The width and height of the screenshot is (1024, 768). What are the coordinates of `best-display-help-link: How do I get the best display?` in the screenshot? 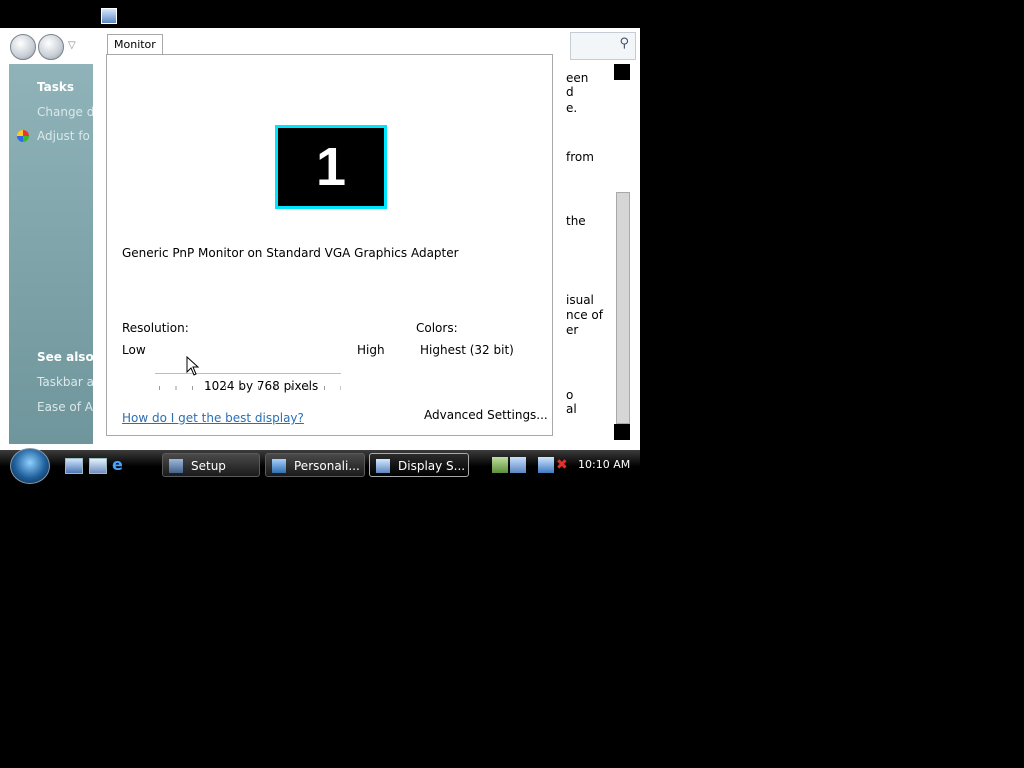 It's located at (213, 418).